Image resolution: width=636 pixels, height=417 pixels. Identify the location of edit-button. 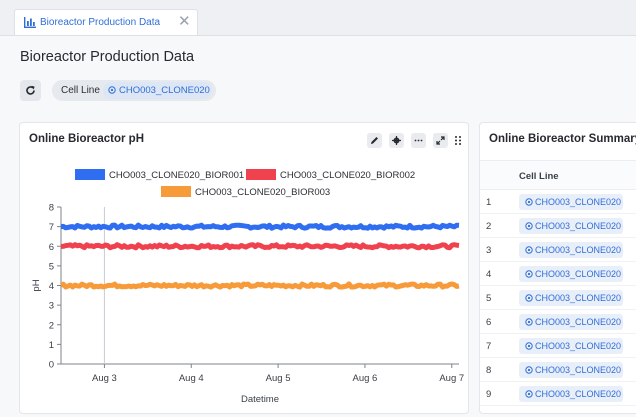
(374, 140).